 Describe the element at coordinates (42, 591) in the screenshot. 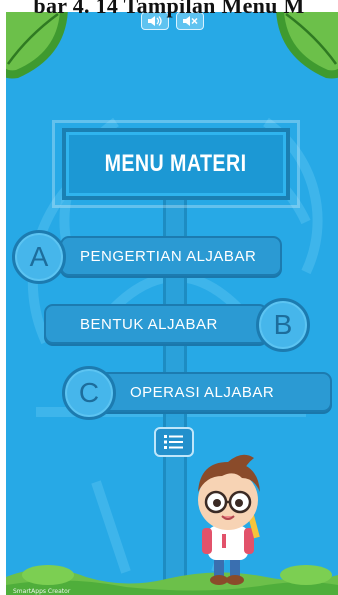

I see `app-credit: SmartApps Creator` at that location.